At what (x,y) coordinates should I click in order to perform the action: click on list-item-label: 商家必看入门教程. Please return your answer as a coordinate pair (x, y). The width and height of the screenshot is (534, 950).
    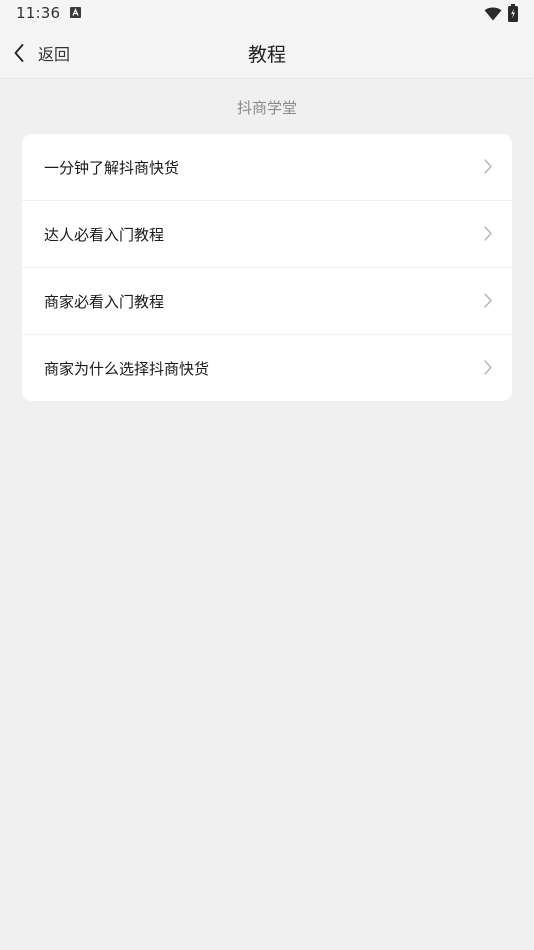
    Looking at the image, I should click on (104, 301).